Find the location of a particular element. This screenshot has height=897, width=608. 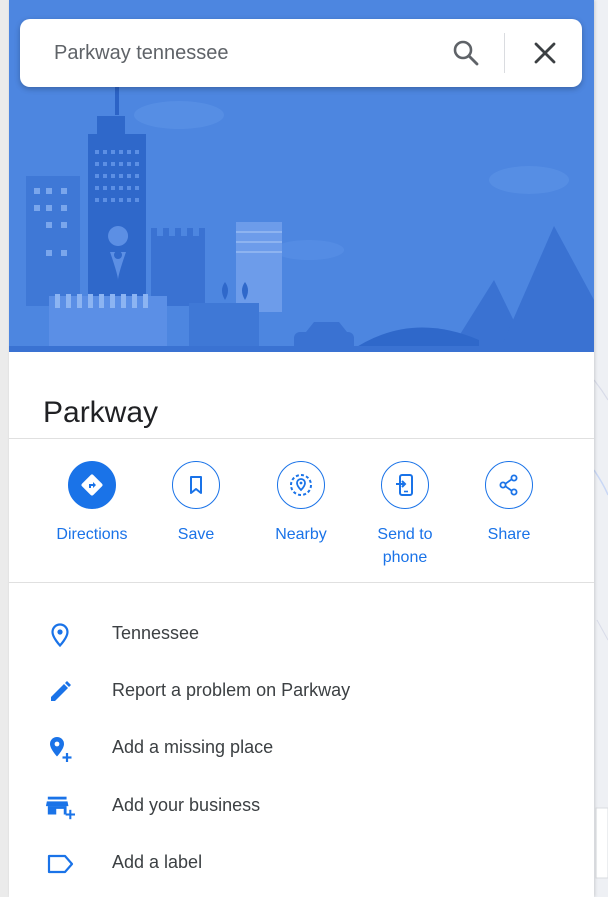

location-text: Tennessee is located at coordinates (156, 633).